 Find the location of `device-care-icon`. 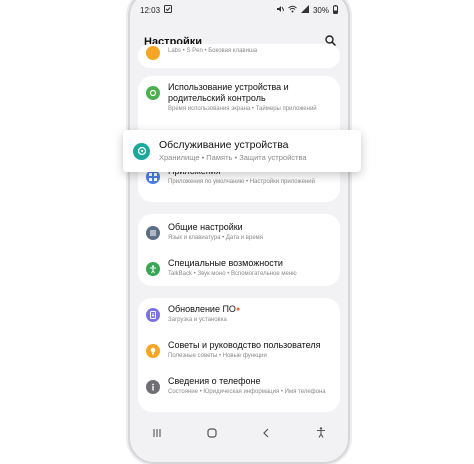

device-care-icon is located at coordinates (141, 151).